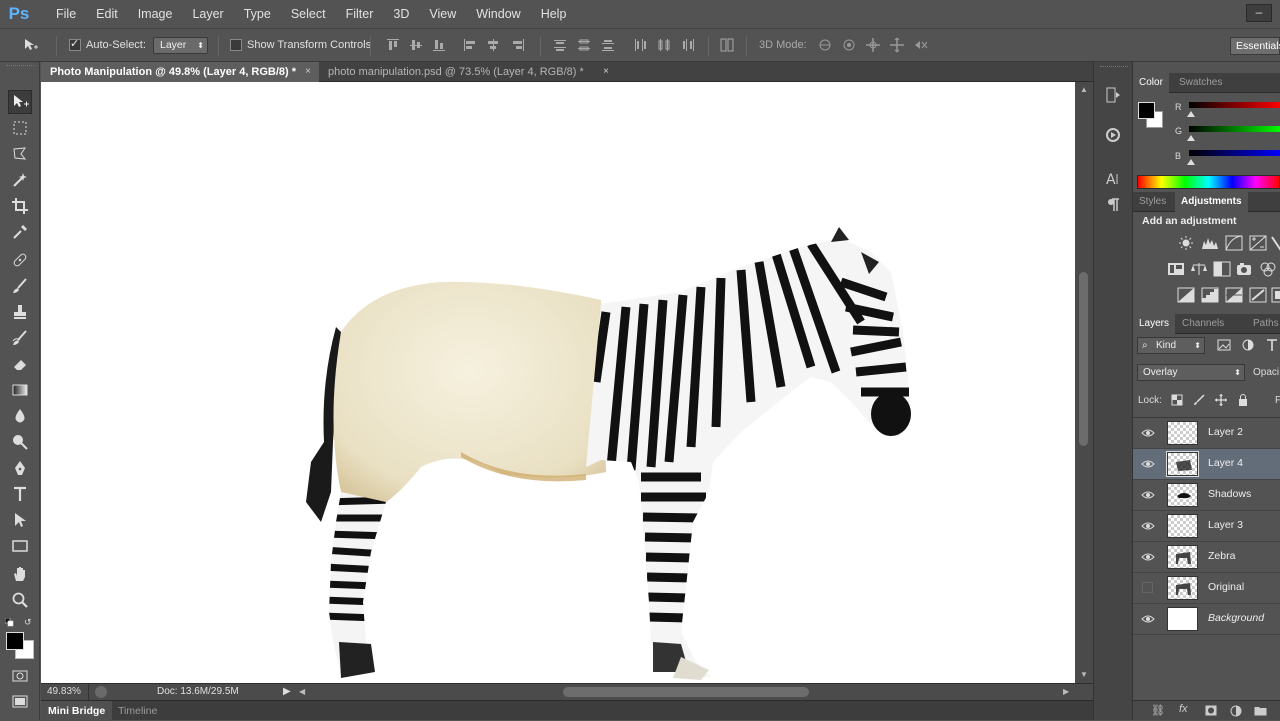 This screenshot has height=721, width=1280. I want to click on crop-tool-icon, so click(20, 206).